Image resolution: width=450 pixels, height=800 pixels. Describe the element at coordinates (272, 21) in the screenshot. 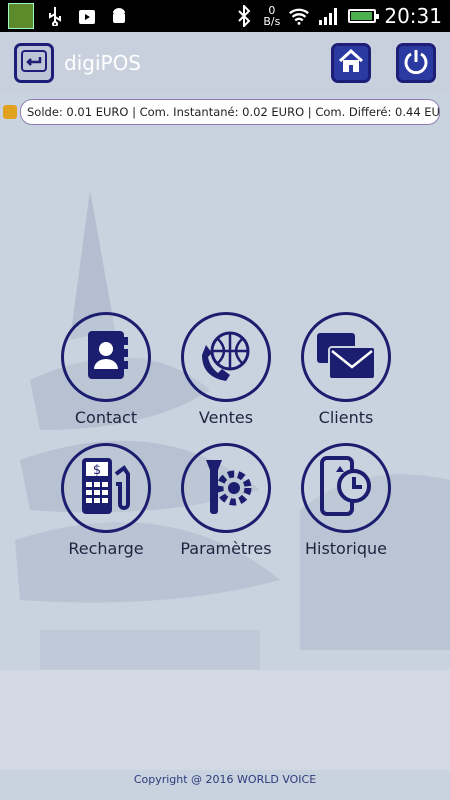

I see `net-speed-unit: B/s` at that location.